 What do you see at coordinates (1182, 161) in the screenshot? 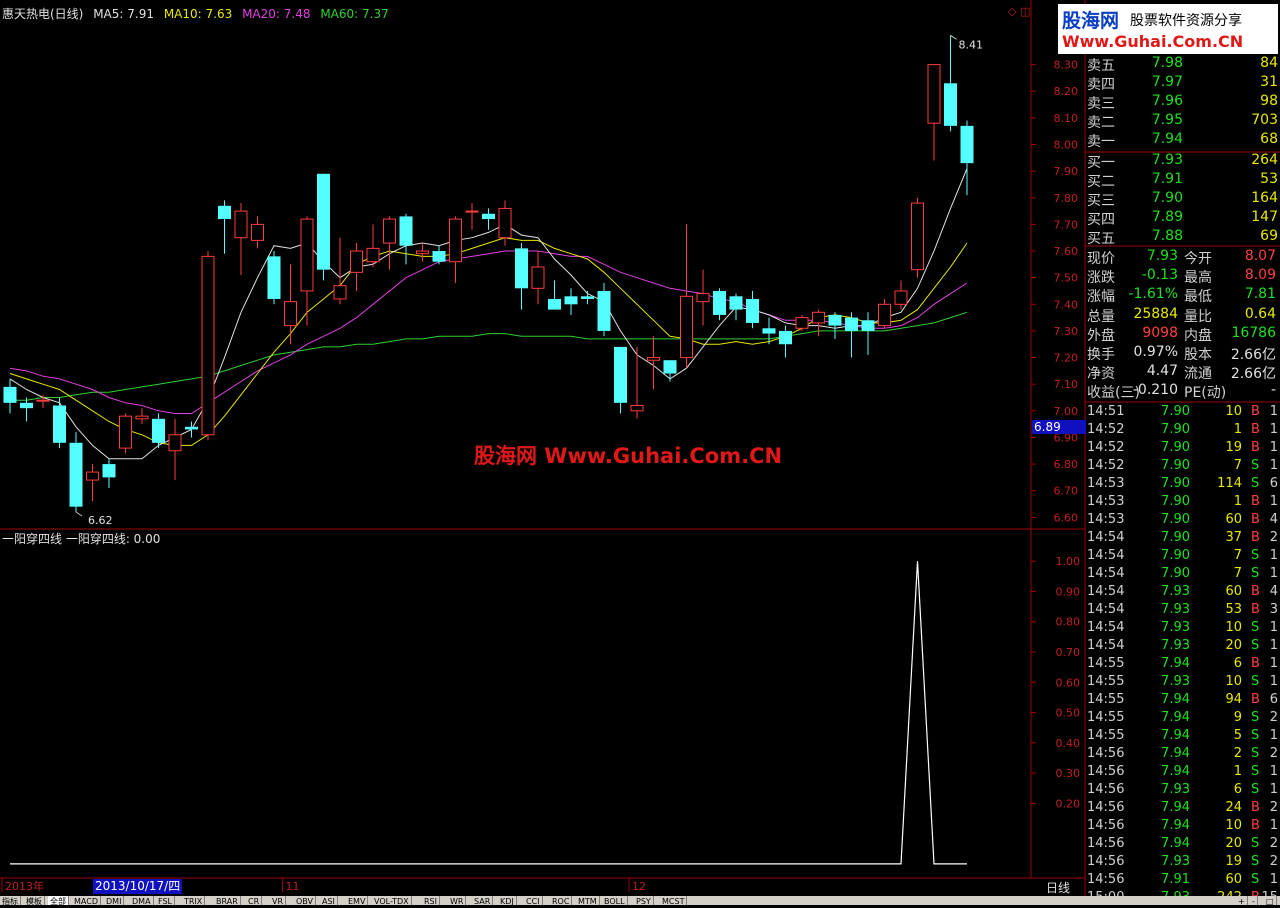
I see `orderbook-row: 买一 7.93 264` at bounding box center [1182, 161].